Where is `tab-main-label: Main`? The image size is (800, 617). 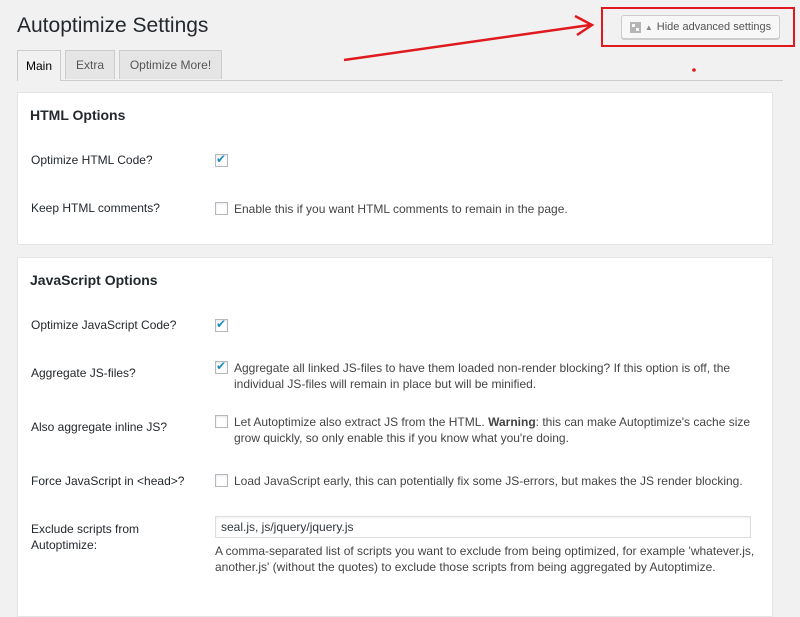
tab-main-label: Main is located at coordinates (38, 66).